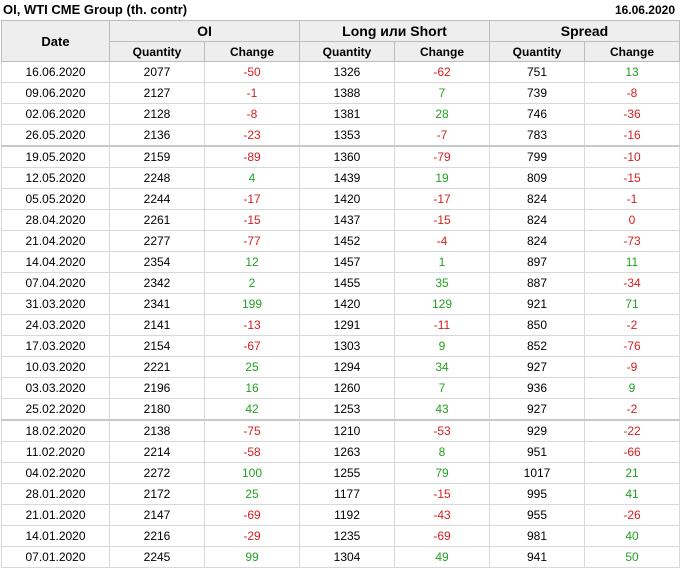 The image size is (680, 568). What do you see at coordinates (55, 473) in the screenshot?
I see `date-cell: 04.02.2020` at bounding box center [55, 473].